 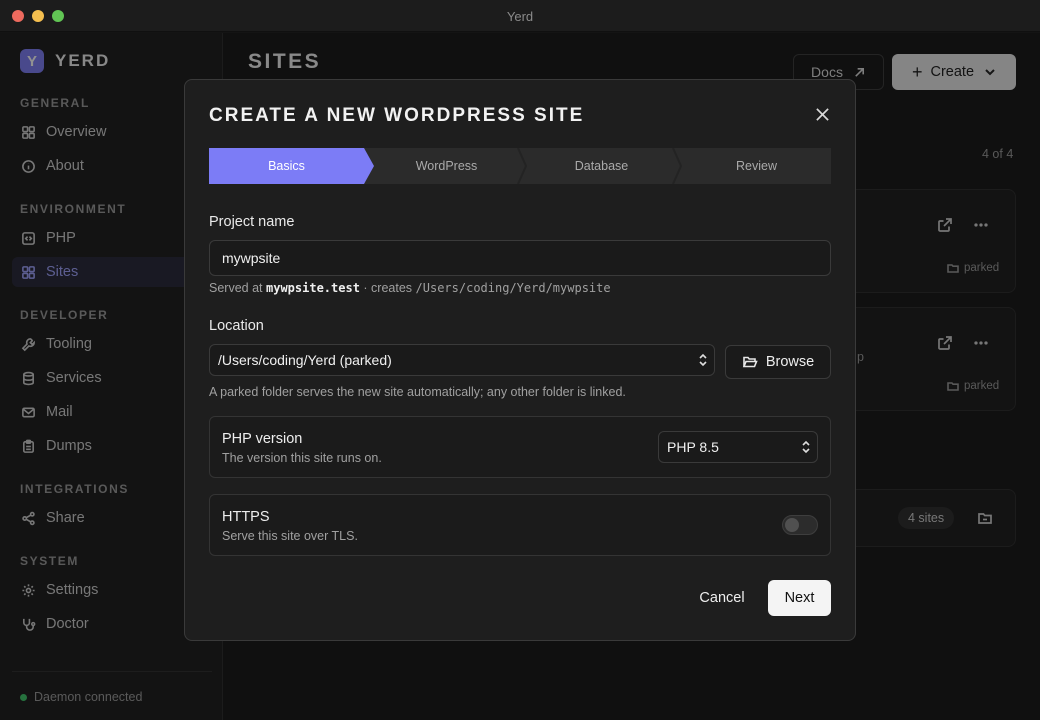 I want to click on location-label: Location, so click(x=236, y=326).